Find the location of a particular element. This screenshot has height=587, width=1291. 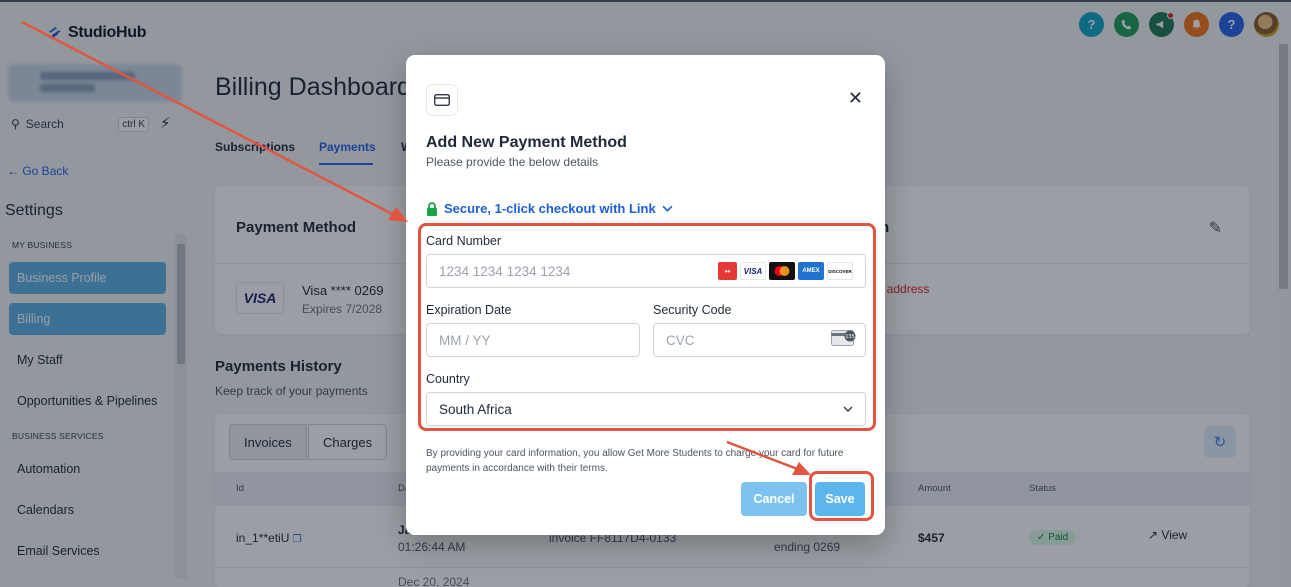

card-brand-icons: •• VISA AMEX DISCOVER is located at coordinates (785, 271).